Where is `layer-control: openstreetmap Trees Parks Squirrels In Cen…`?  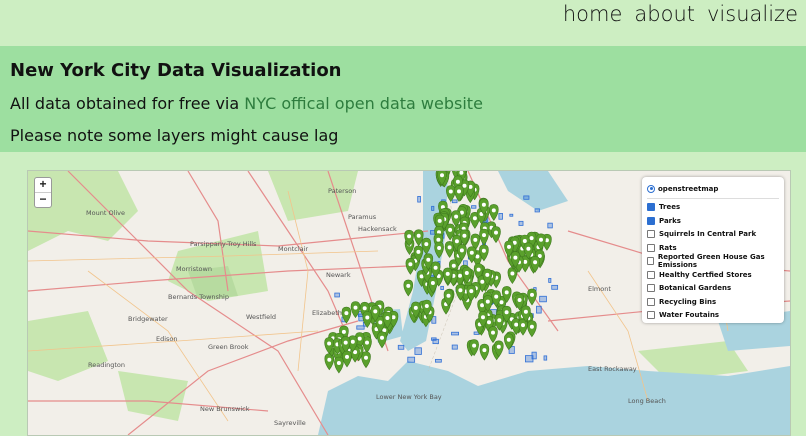
layer-control: openstreetmap Trees Parks Squirrels In Cen… is located at coordinates (713, 250).